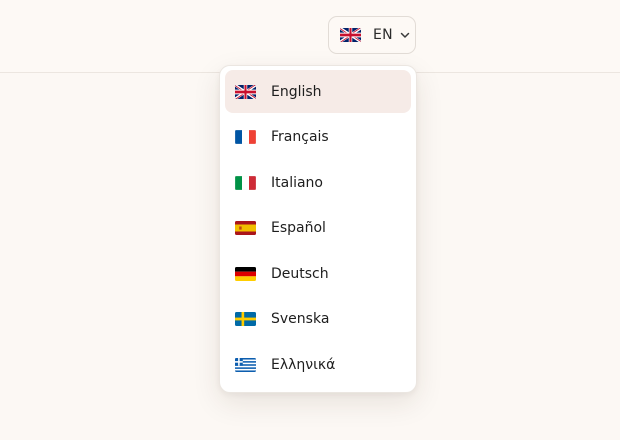 The width and height of the screenshot is (620, 440). What do you see at coordinates (300, 319) in the screenshot?
I see `language-option-label: Svenska` at bounding box center [300, 319].